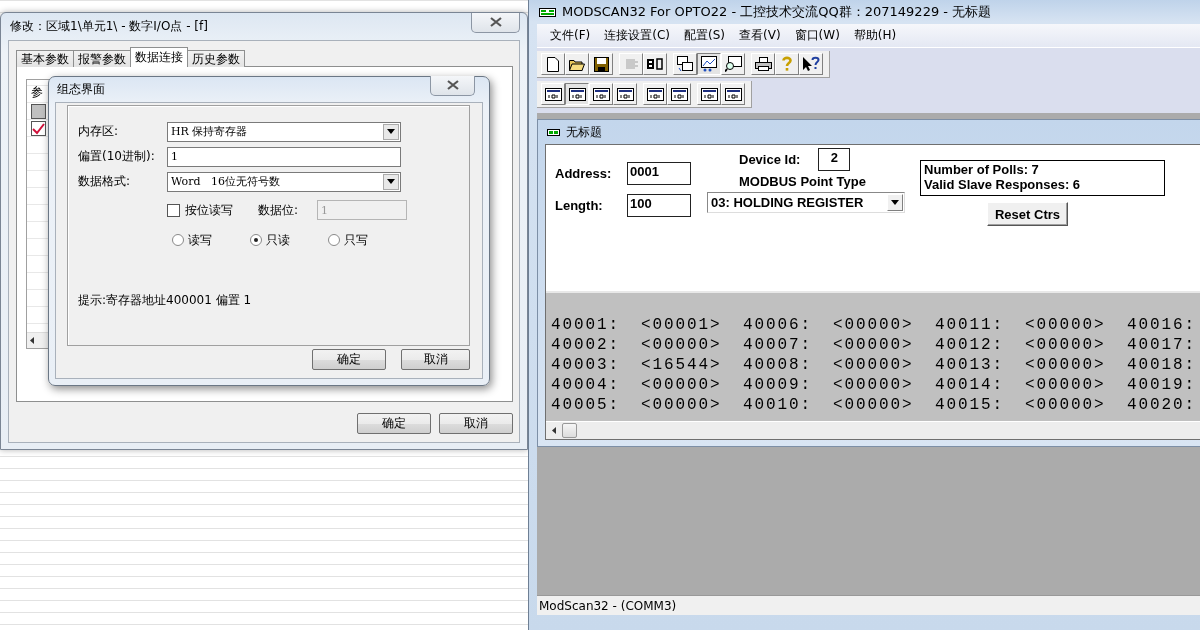 This screenshot has width=1200, height=630. I want to click on chart-icon, so click(709, 64).